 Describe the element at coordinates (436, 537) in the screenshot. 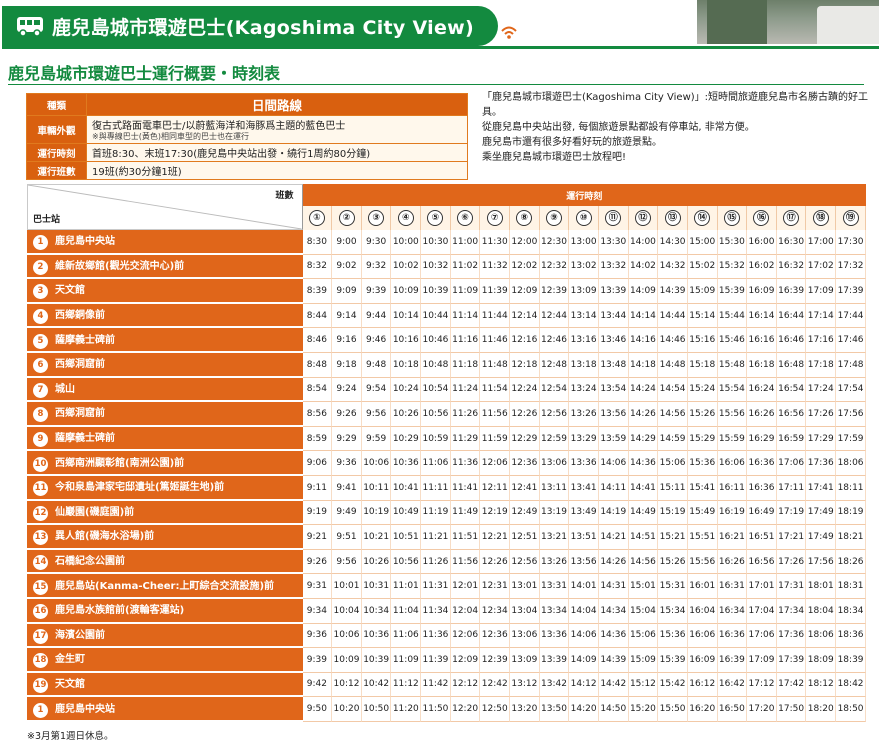

I see `departure-time: 11:21` at that location.